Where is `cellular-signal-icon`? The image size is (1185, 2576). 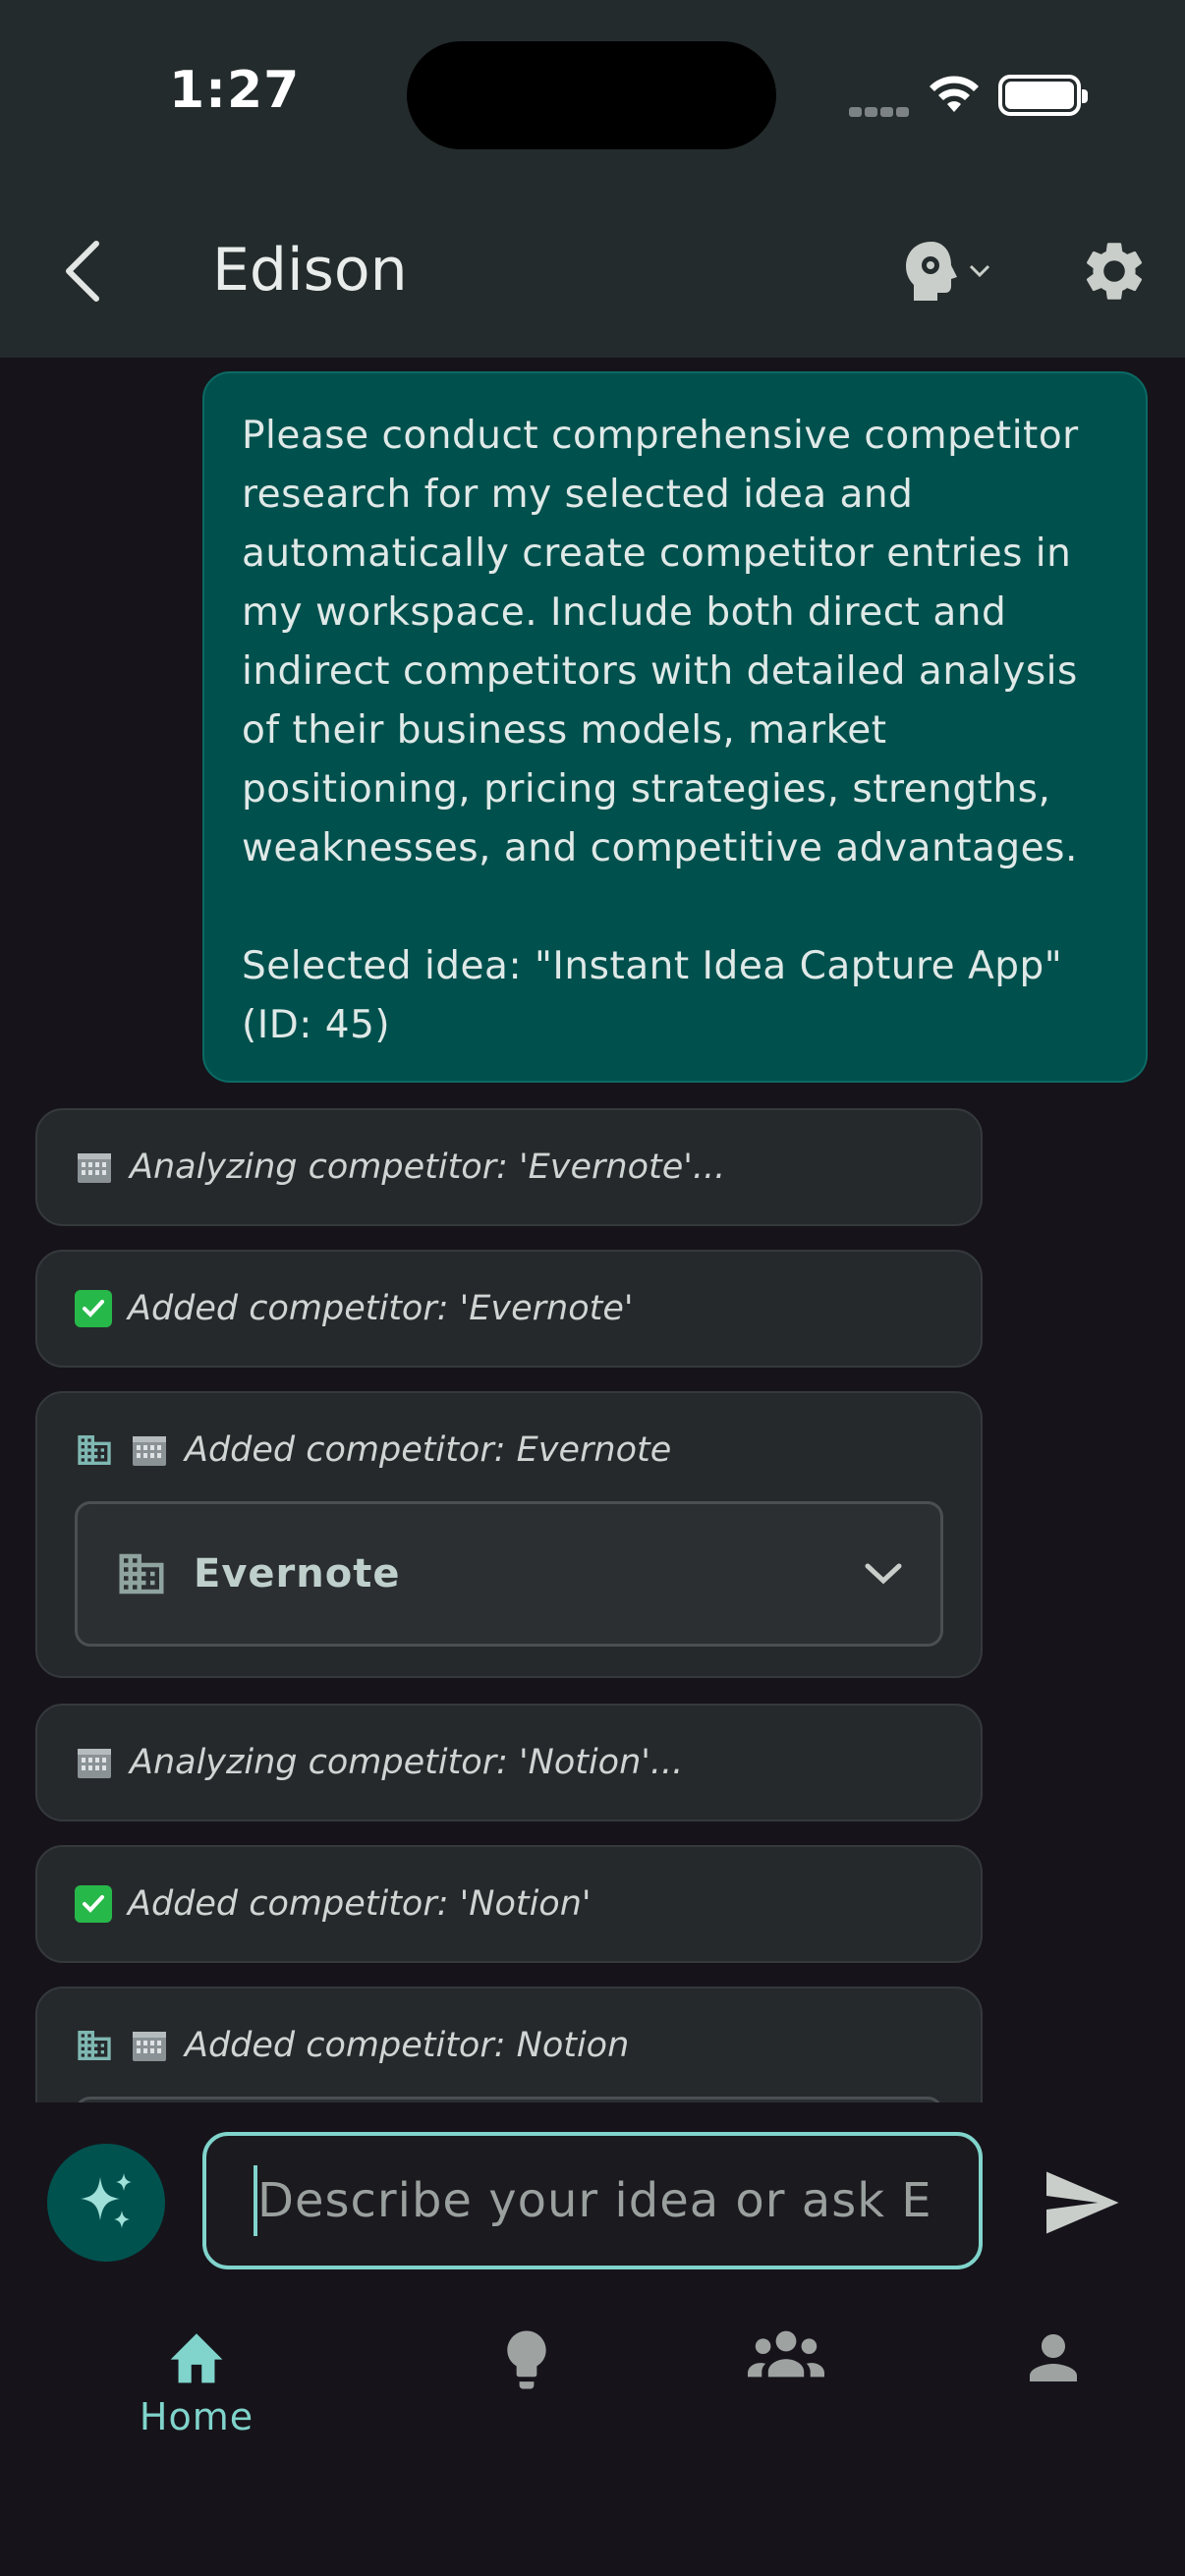
cellular-signal-icon is located at coordinates (881, 111).